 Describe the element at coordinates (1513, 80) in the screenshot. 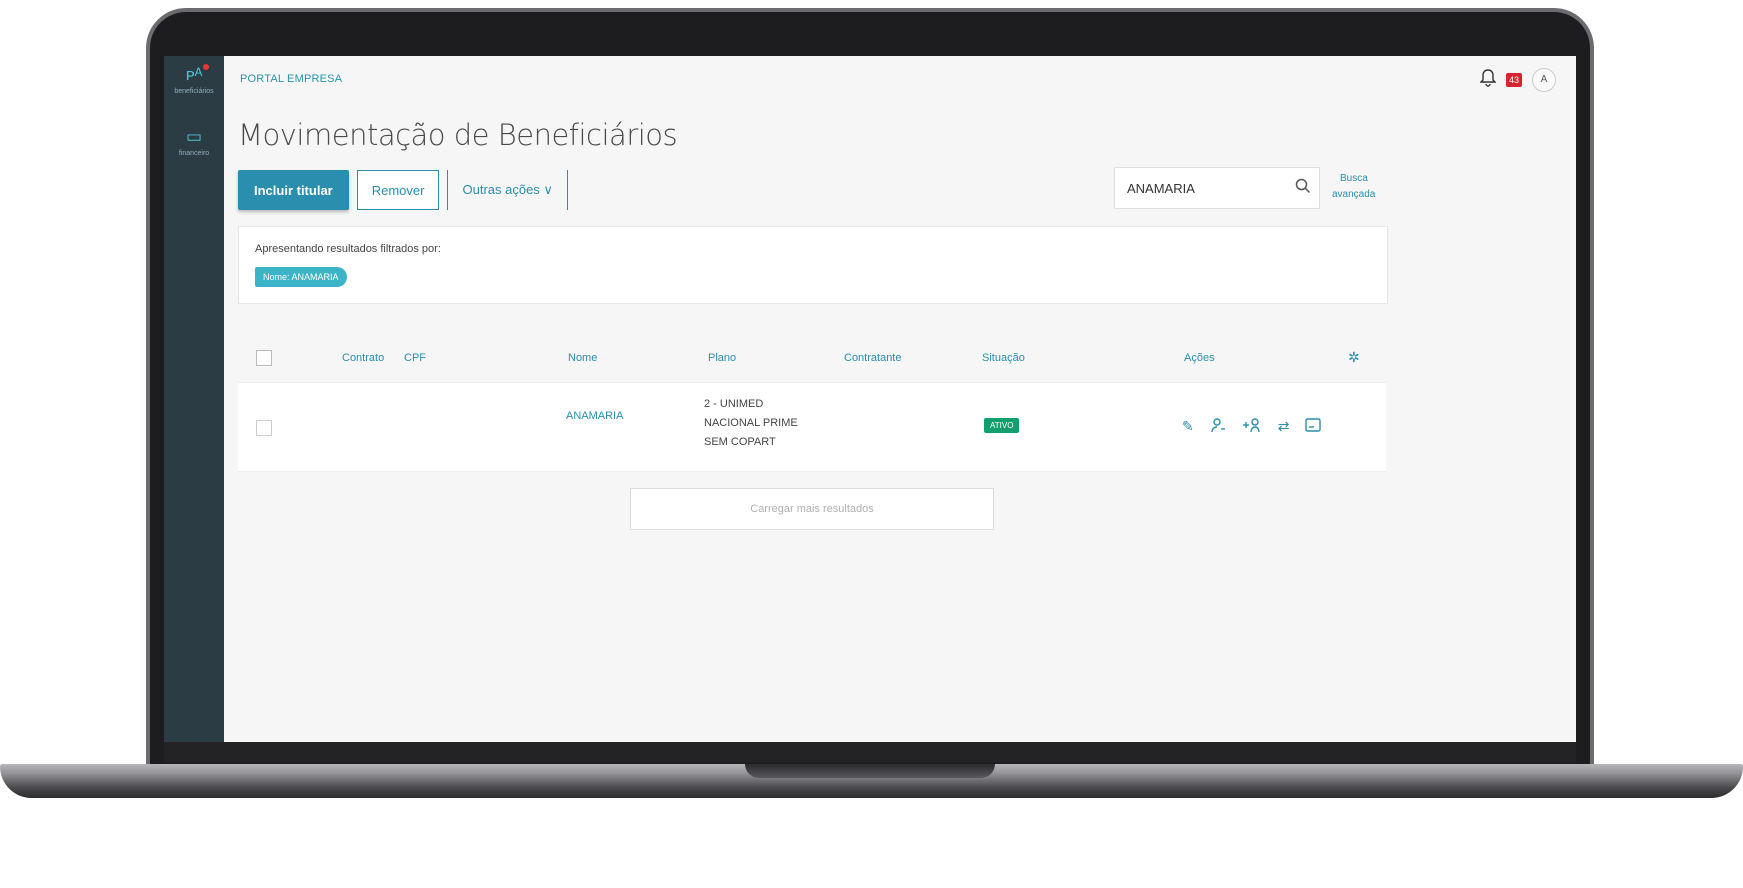

I see `notification-badge: 43` at that location.